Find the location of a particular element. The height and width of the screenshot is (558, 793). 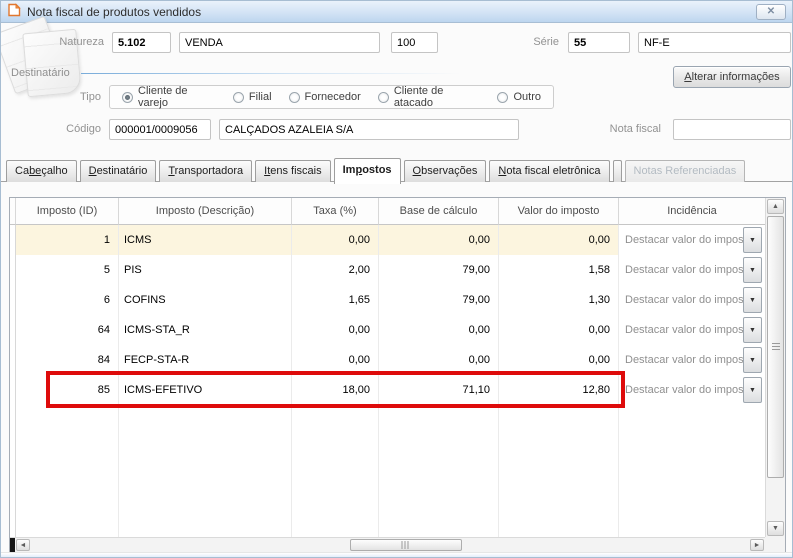

tab-cabecalho: Cabeçalho is located at coordinates (41, 171).